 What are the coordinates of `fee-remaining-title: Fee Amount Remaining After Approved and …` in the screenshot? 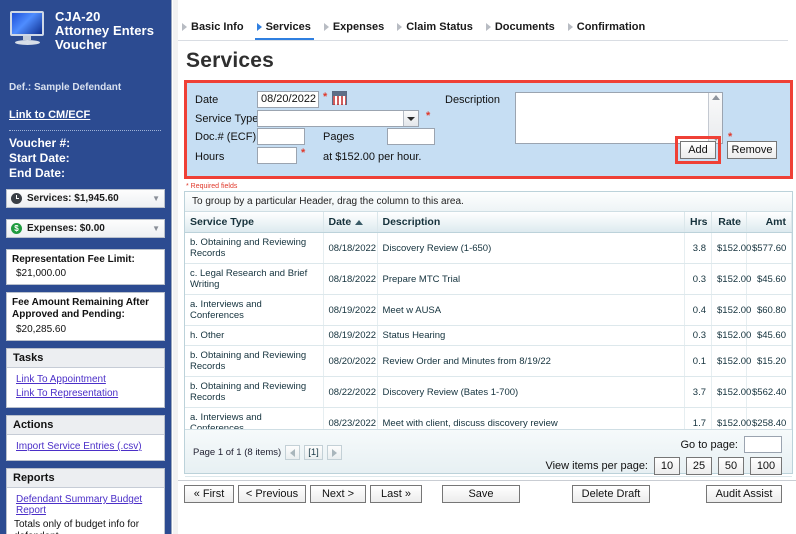 It's located at (81, 308).